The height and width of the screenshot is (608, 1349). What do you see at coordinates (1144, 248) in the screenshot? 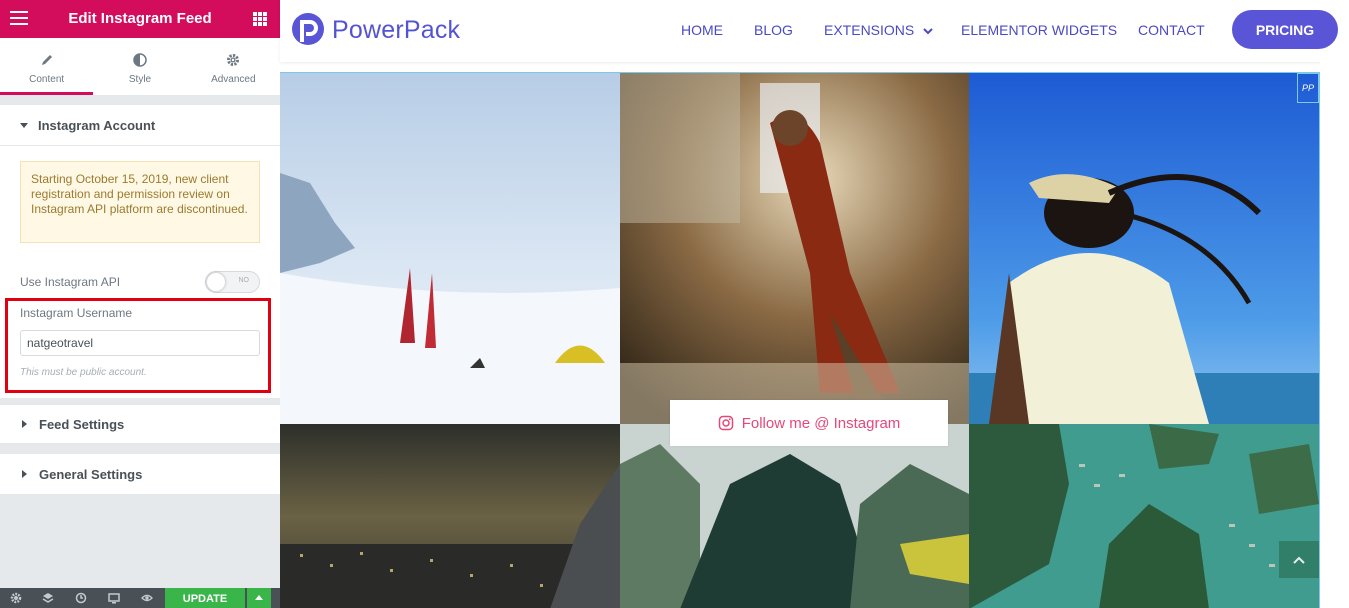
I see `feed-image-woman-sea` at bounding box center [1144, 248].